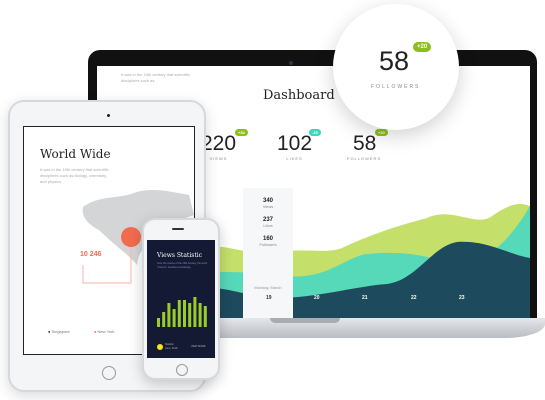 Image resolution: width=545 pixels, height=400 pixels. I want to click on stat-value: 220, so click(219, 143).